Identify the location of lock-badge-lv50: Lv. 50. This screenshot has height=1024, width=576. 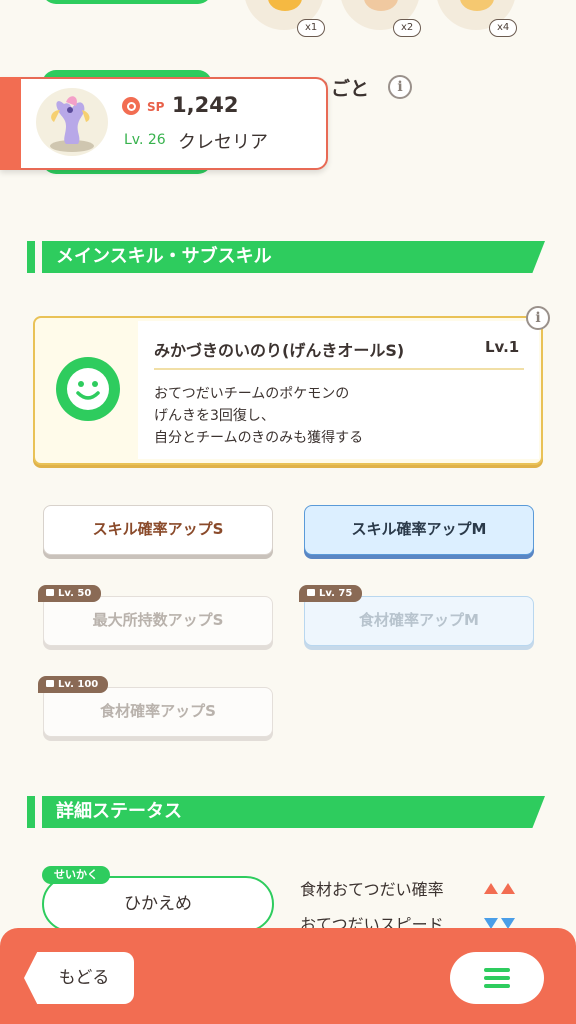
(70, 593).